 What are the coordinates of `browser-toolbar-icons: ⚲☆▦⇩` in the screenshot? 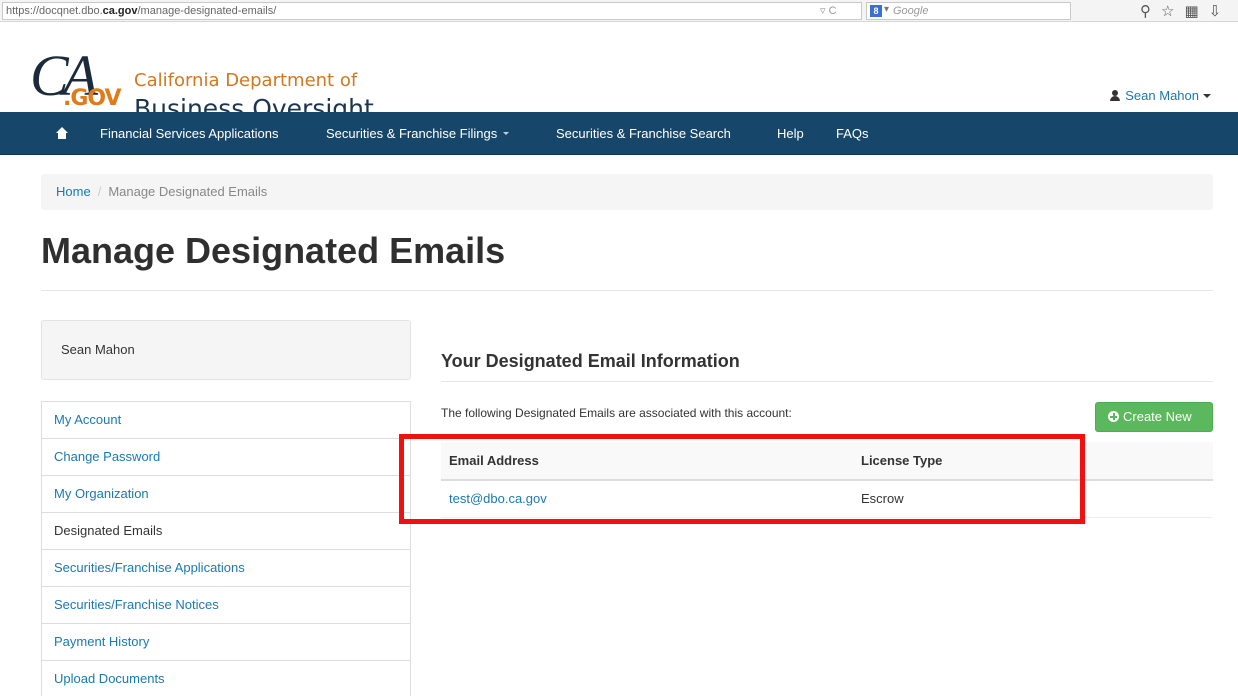 It's located at (1185, 11).